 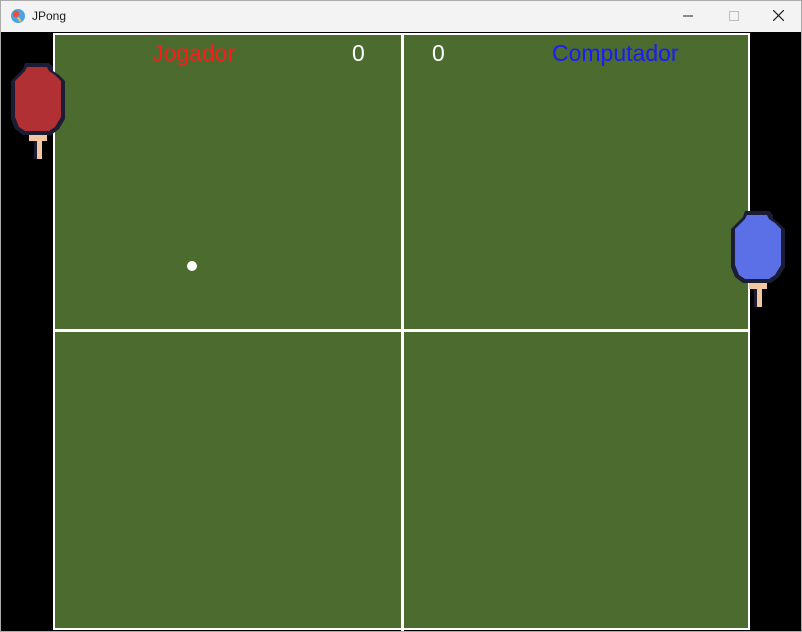 I want to click on close-button, so click(x=778, y=16).